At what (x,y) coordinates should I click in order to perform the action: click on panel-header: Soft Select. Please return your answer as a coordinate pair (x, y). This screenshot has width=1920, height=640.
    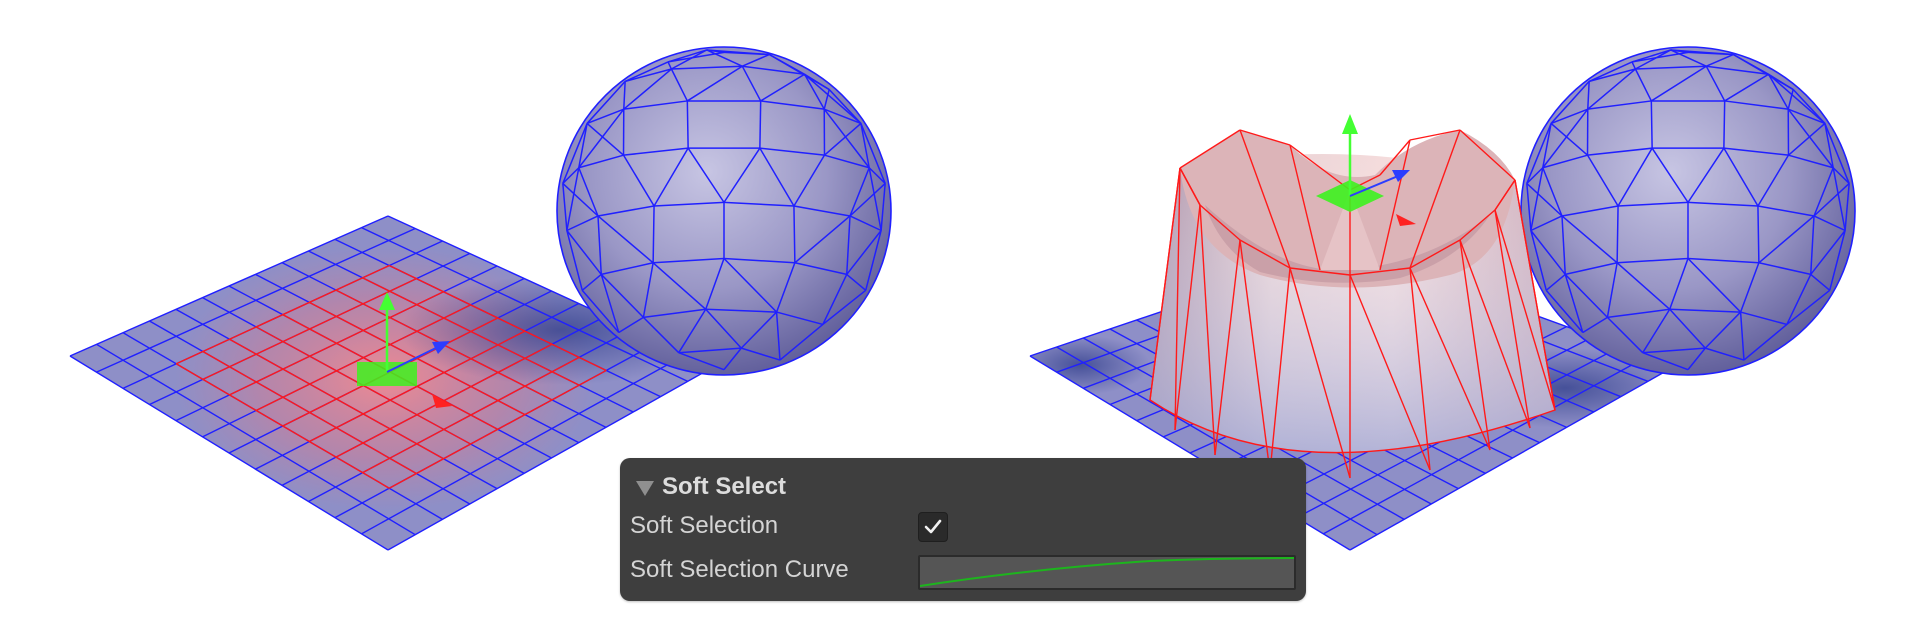
    Looking at the image, I should click on (711, 487).